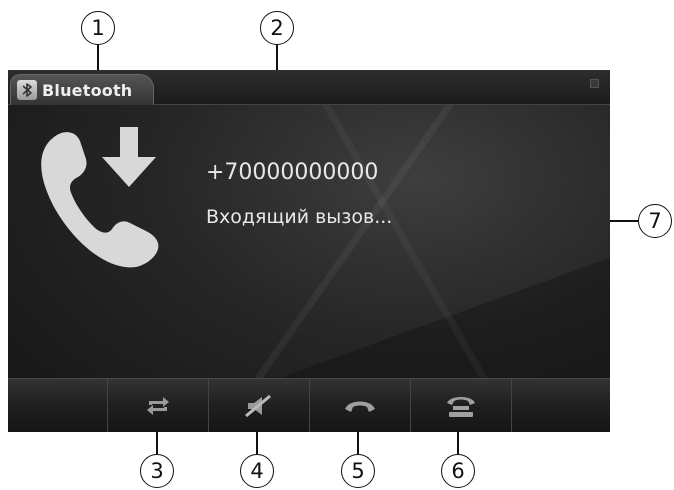 This screenshot has height=490, width=674. I want to click on swap-arrows-icon, so click(158, 406).